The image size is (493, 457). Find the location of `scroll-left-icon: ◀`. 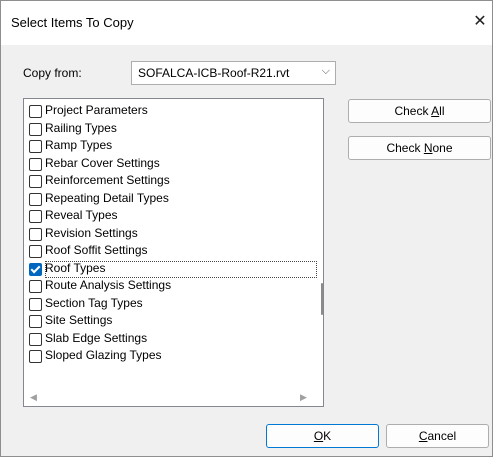

scroll-left-icon: ◀ is located at coordinates (33, 397).